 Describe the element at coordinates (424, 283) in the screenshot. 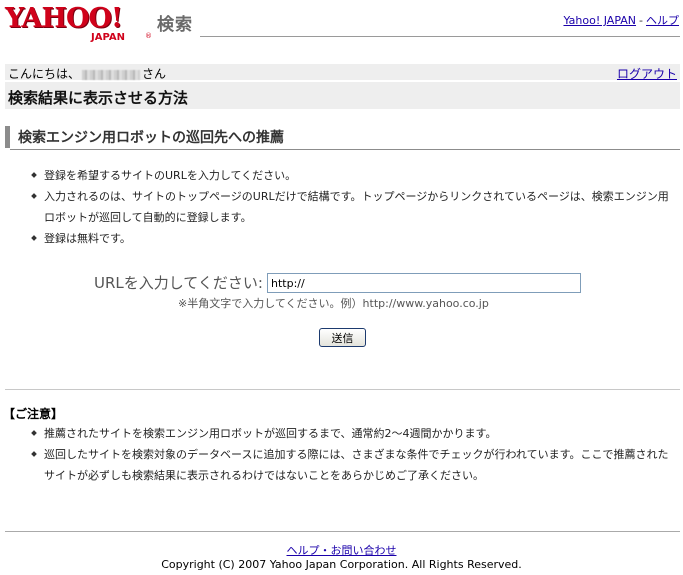

I see `url-input` at that location.